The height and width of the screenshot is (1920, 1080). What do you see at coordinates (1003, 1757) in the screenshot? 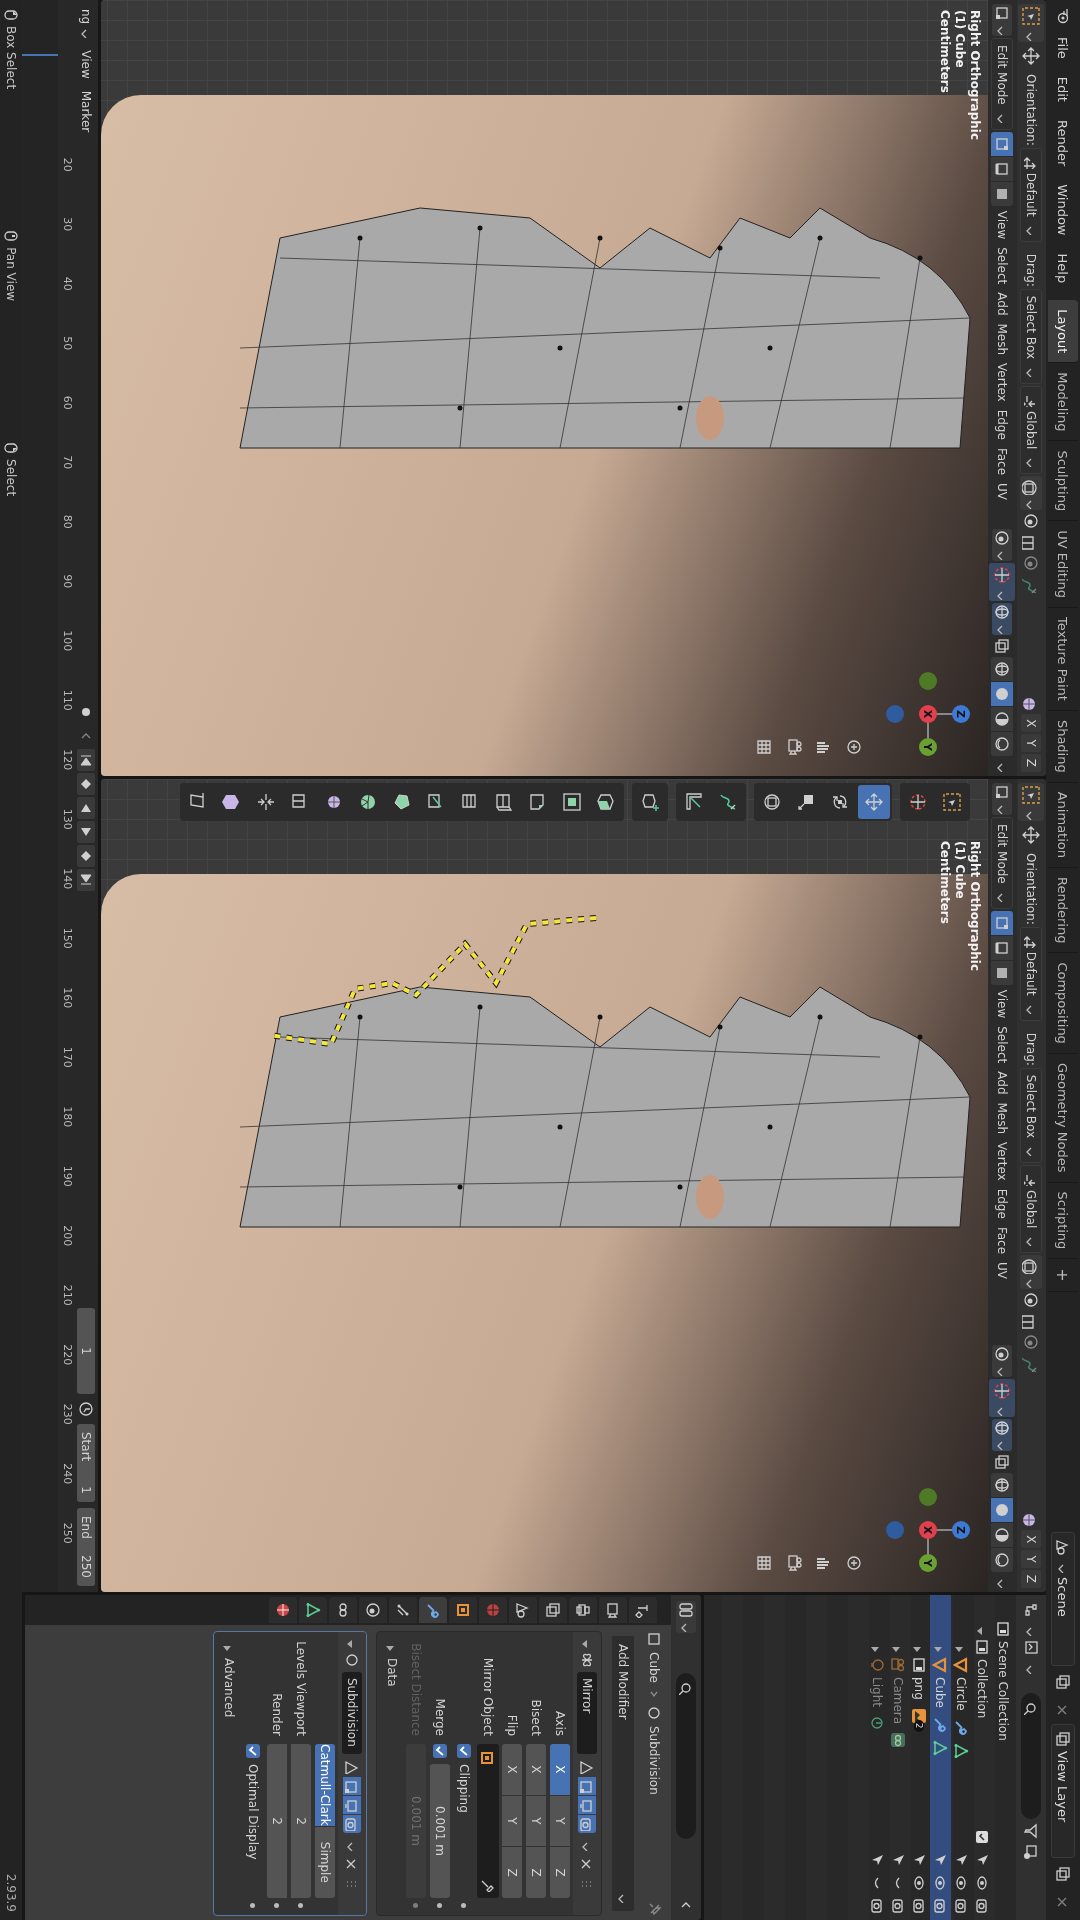
I see `outliner-row: Scene Collection` at bounding box center [1003, 1757].